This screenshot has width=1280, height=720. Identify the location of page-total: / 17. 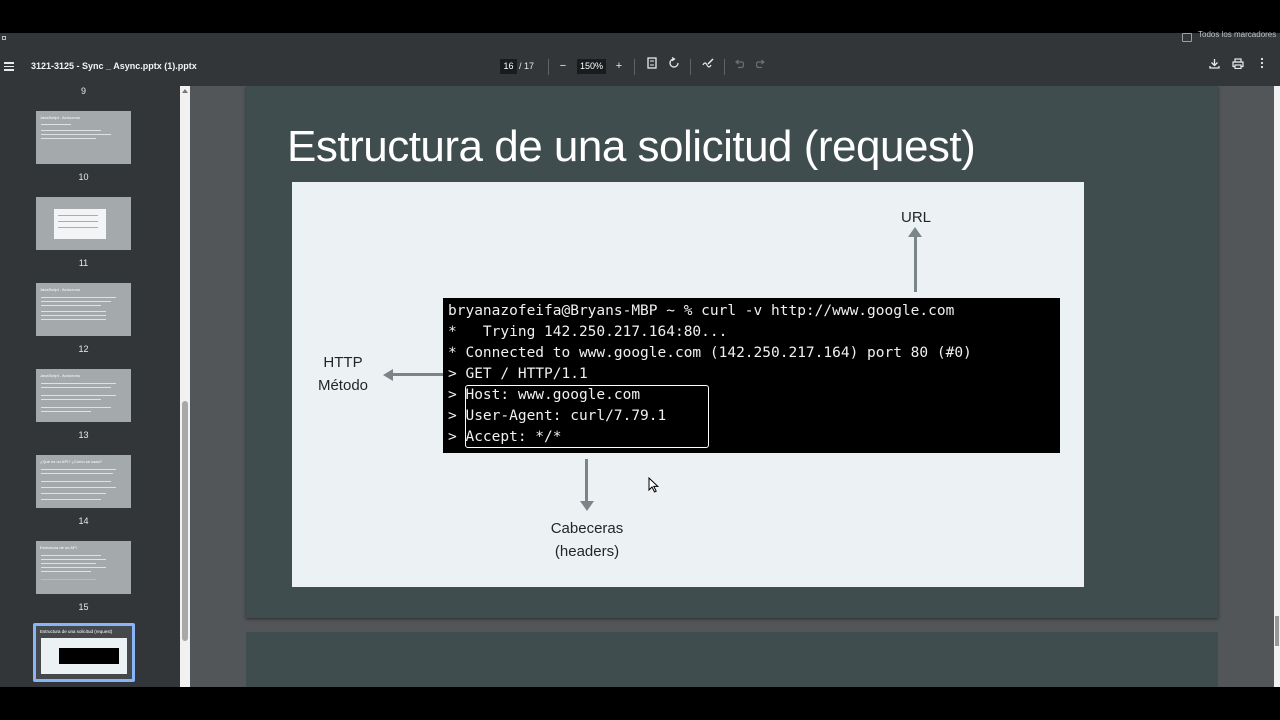
(527, 66).